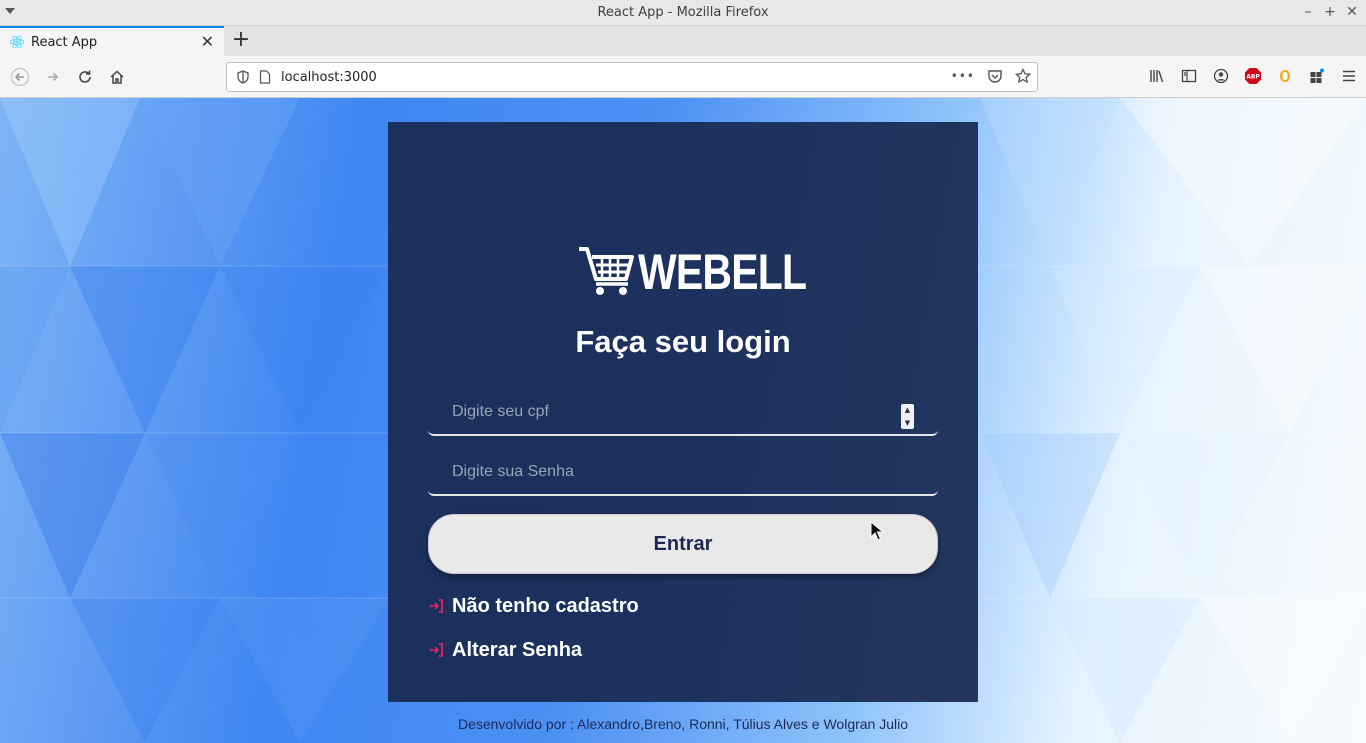  What do you see at coordinates (112, 41) in the screenshot?
I see `tab-react-app: React App ✕` at bounding box center [112, 41].